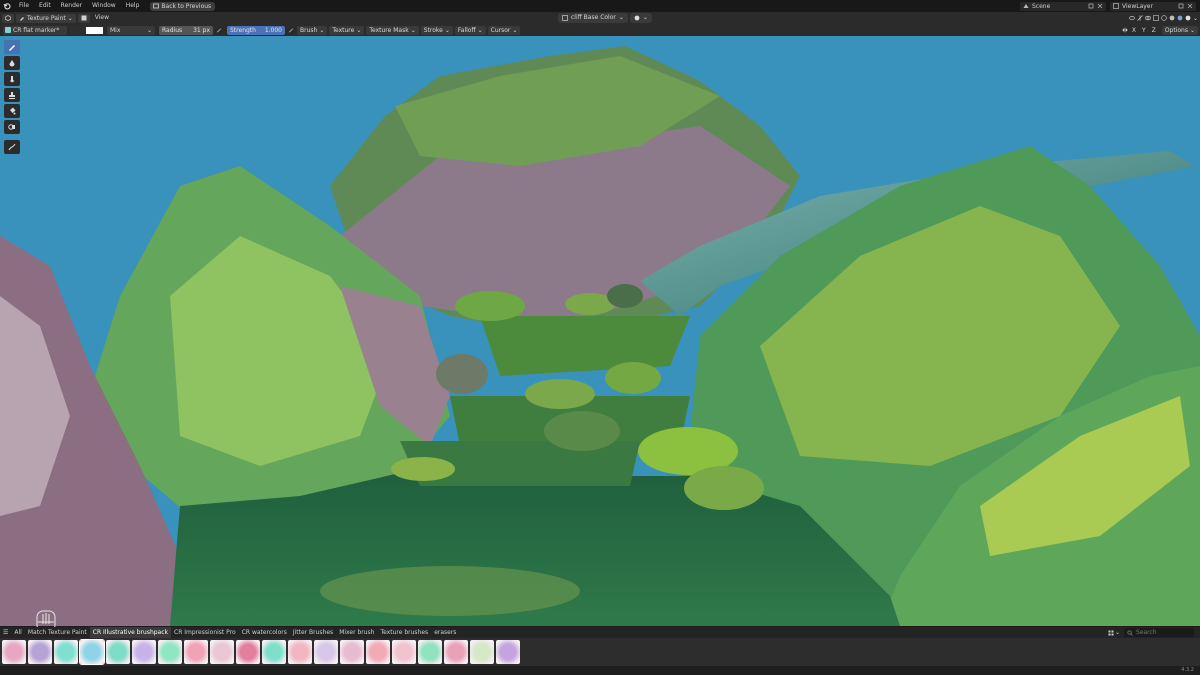 The width and height of the screenshot is (1200, 675). I want to click on shelf-menu-icon: ☰, so click(5, 632).